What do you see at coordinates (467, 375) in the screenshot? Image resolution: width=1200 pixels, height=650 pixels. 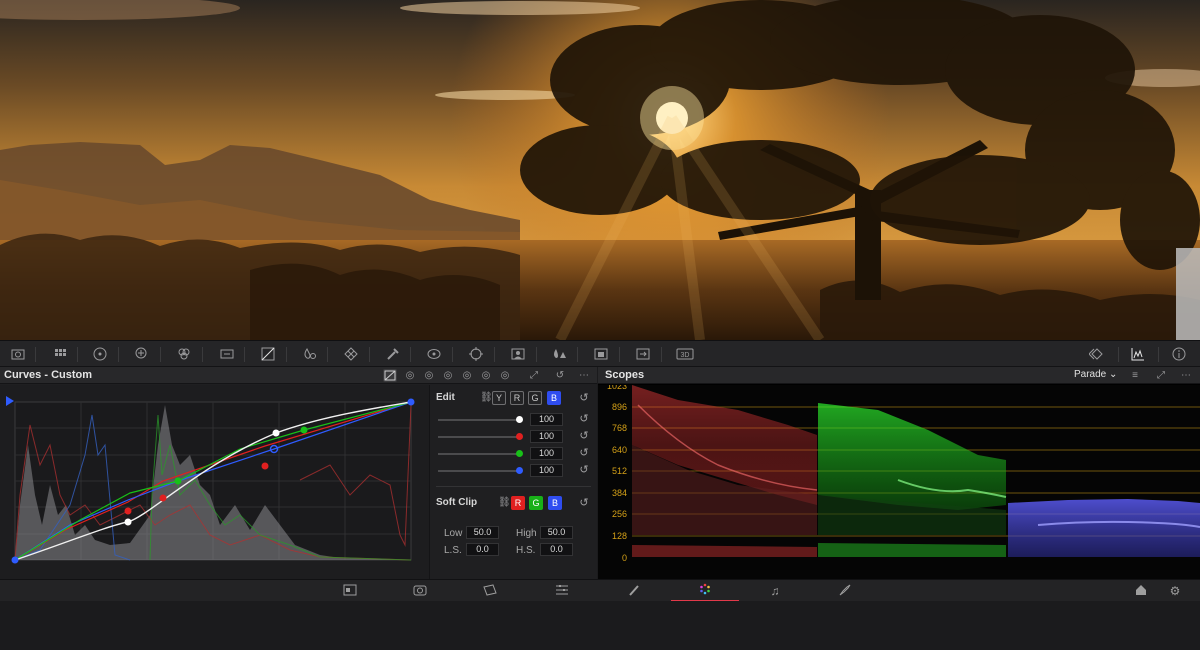 I see `lum-vs-sat-icon: ◎` at bounding box center [467, 375].